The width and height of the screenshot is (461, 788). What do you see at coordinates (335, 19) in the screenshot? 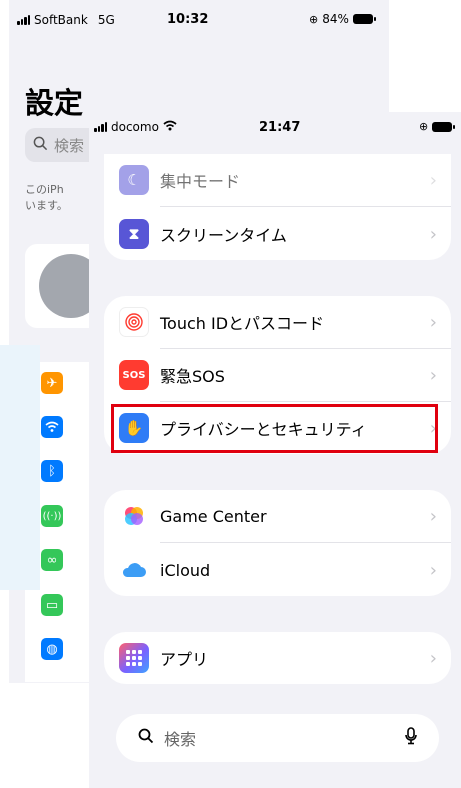
I see `battery-percent: 84%` at bounding box center [335, 19].